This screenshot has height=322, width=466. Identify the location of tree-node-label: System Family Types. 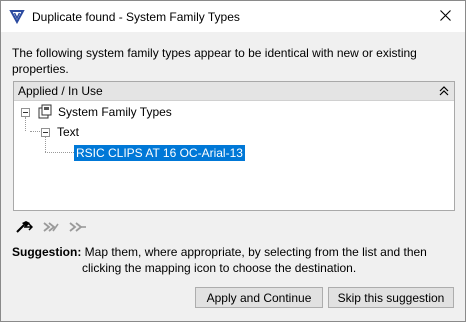
(115, 112).